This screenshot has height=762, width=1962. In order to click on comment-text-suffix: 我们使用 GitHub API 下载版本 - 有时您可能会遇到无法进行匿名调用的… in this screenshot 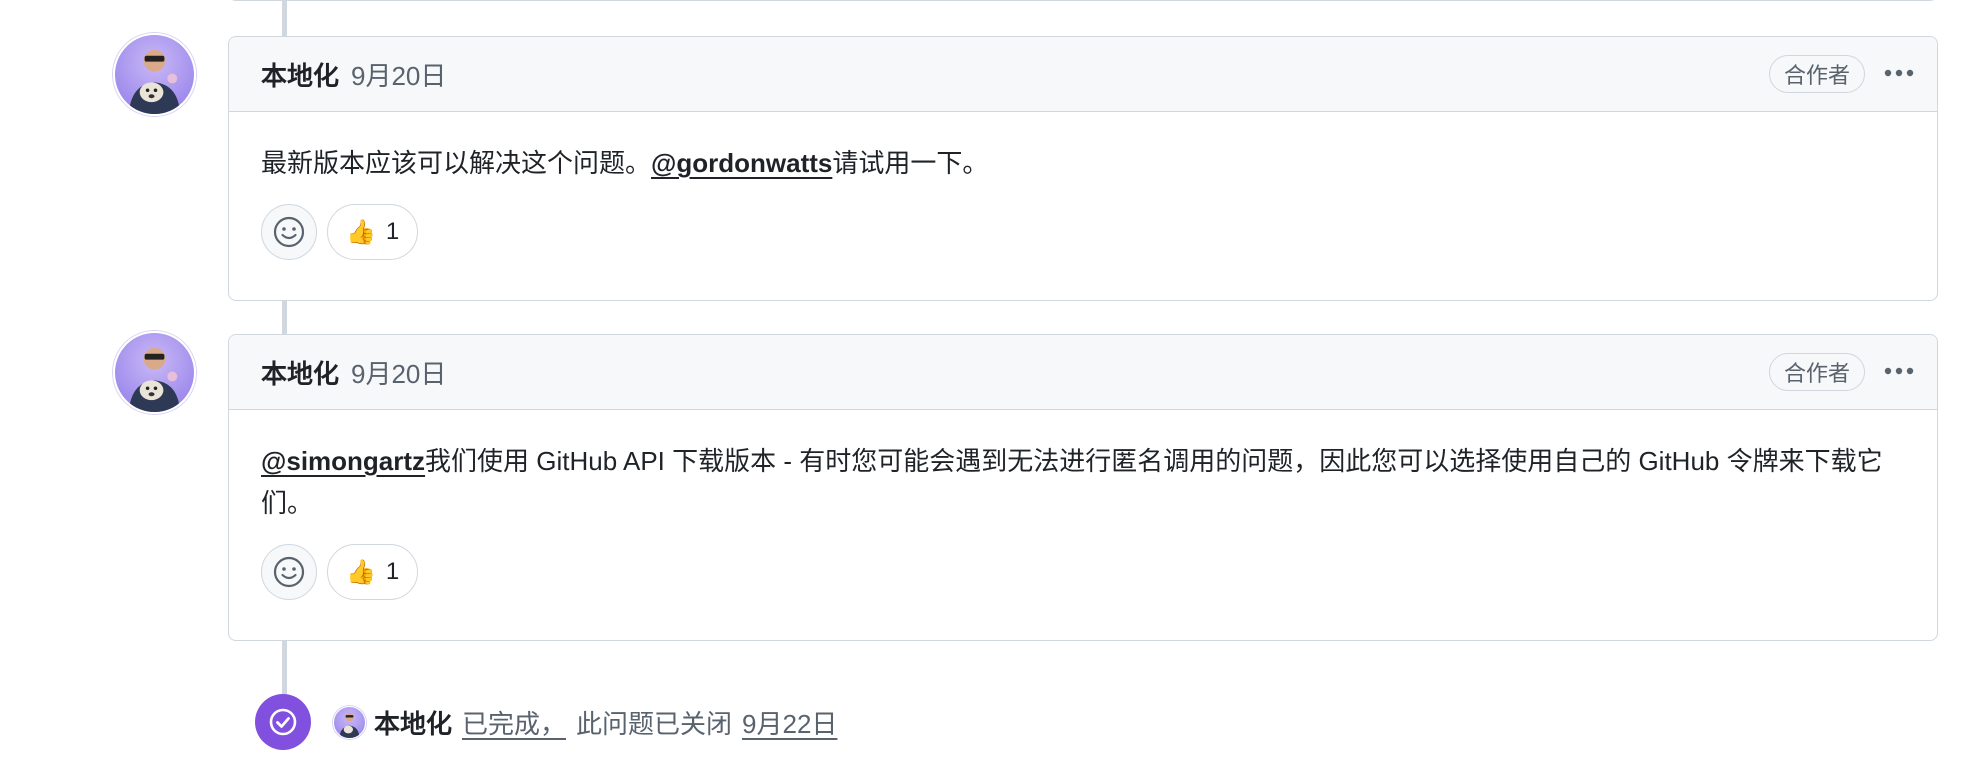, I will do `click(1072, 482)`.